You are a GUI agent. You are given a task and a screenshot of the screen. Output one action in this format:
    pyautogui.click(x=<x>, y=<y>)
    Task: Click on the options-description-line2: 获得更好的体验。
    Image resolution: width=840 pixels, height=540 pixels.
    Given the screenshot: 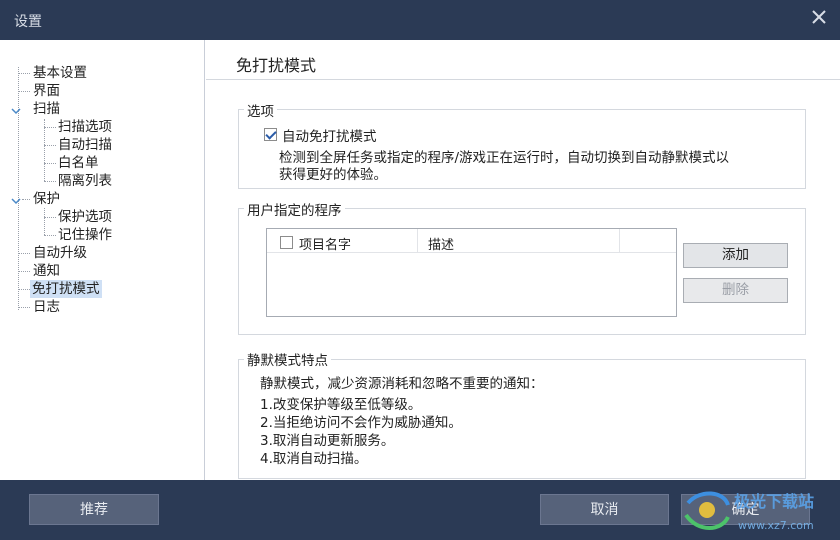 What is the action you would take?
    pyautogui.click(x=333, y=175)
    